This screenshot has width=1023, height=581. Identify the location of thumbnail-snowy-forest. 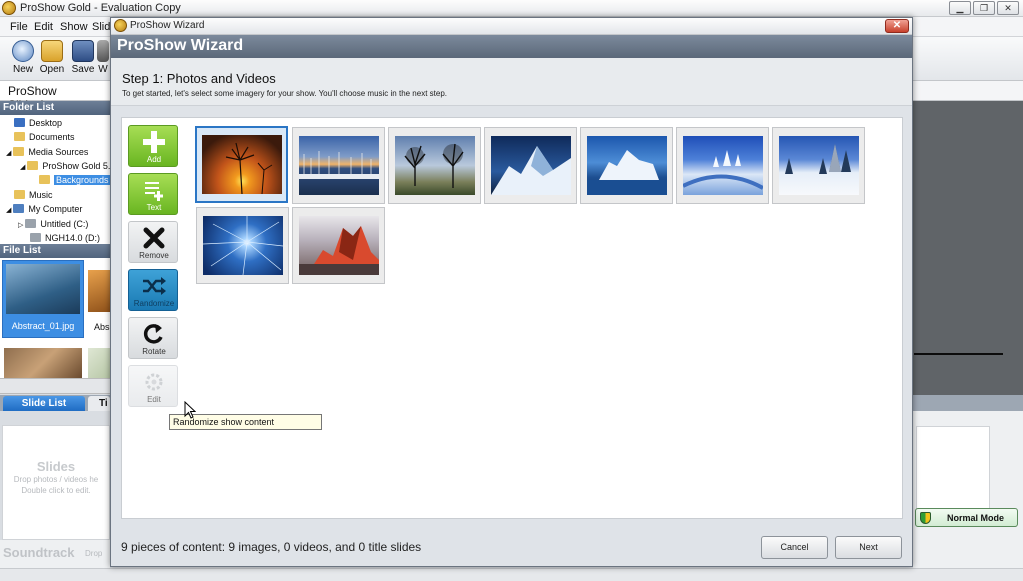
(722, 165).